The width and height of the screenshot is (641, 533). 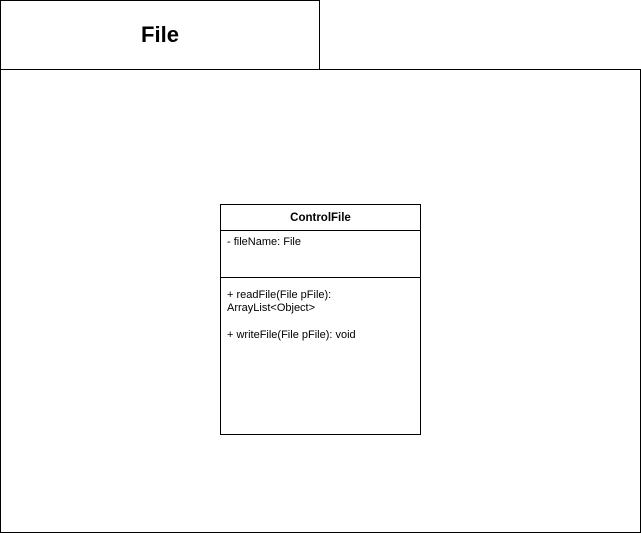 I want to click on package-title: File, so click(x=160, y=34).